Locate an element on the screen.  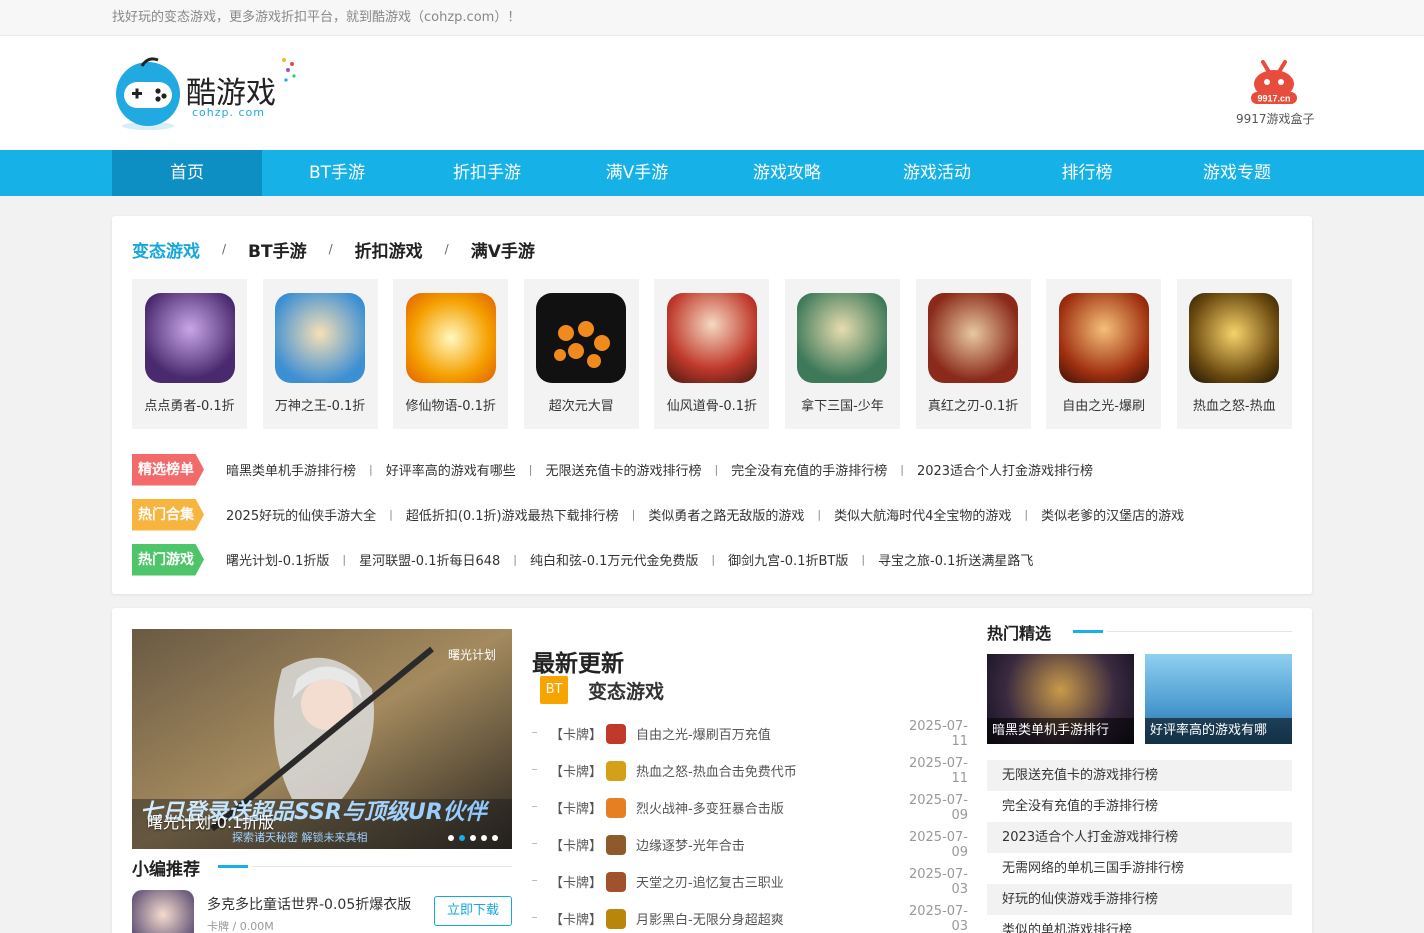
list-item: 【卡牌】 烈火战神-多变狂暴合击版 2025-07-09 is located at coordinates (750, 807).